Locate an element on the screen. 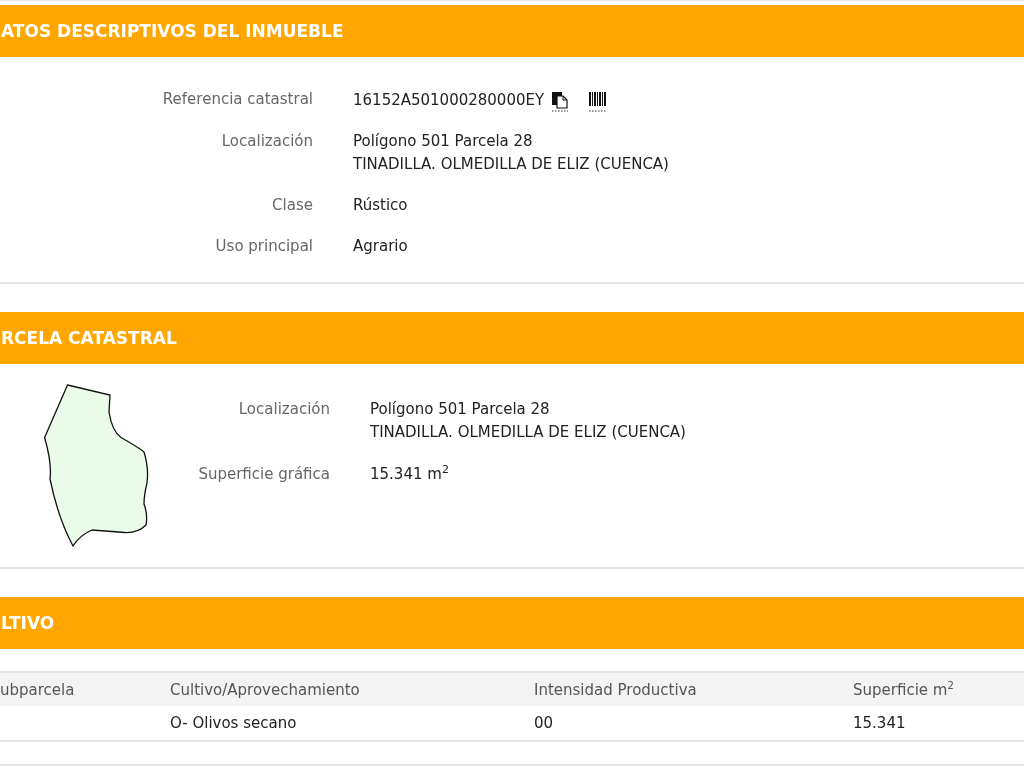 This screenshot has width=1024, height=768. pages-icon is located at coordinates (560, 102).